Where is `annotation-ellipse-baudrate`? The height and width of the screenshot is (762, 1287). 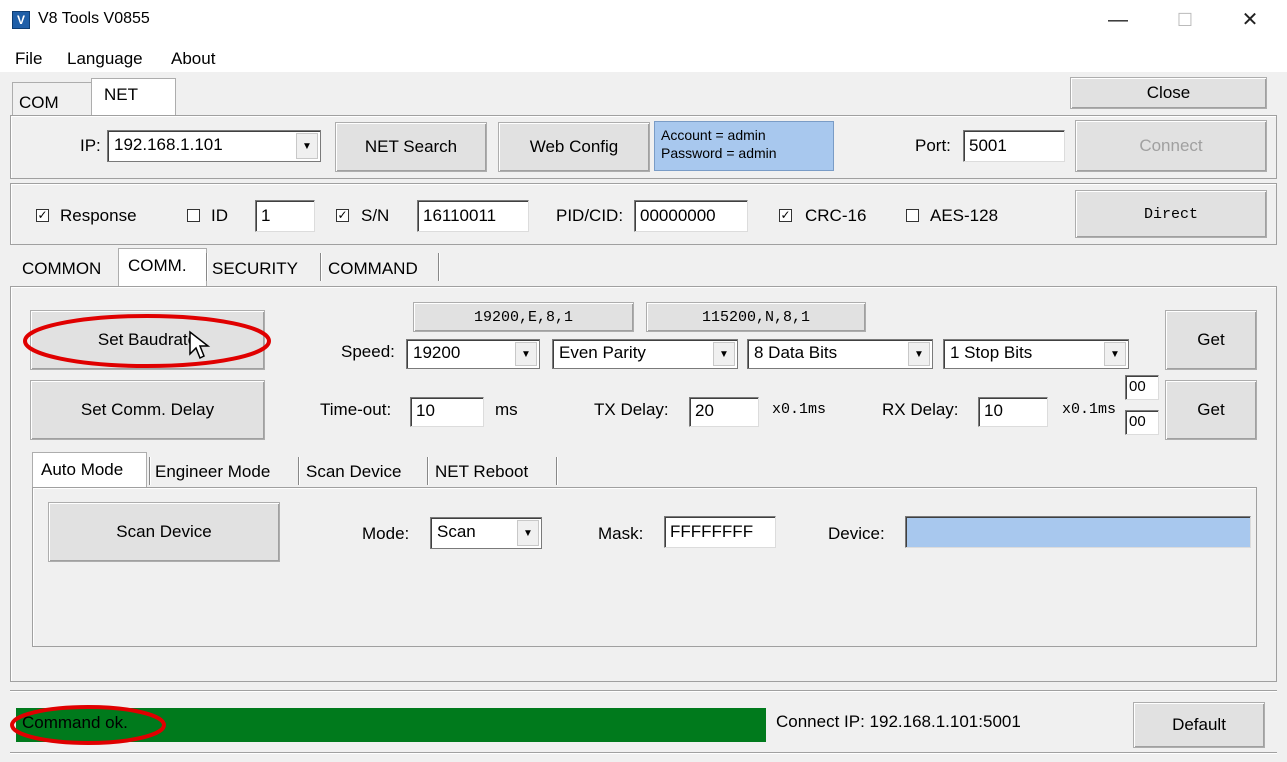
annotation-ellipse-baudrate is located at coordinates (147, 341).